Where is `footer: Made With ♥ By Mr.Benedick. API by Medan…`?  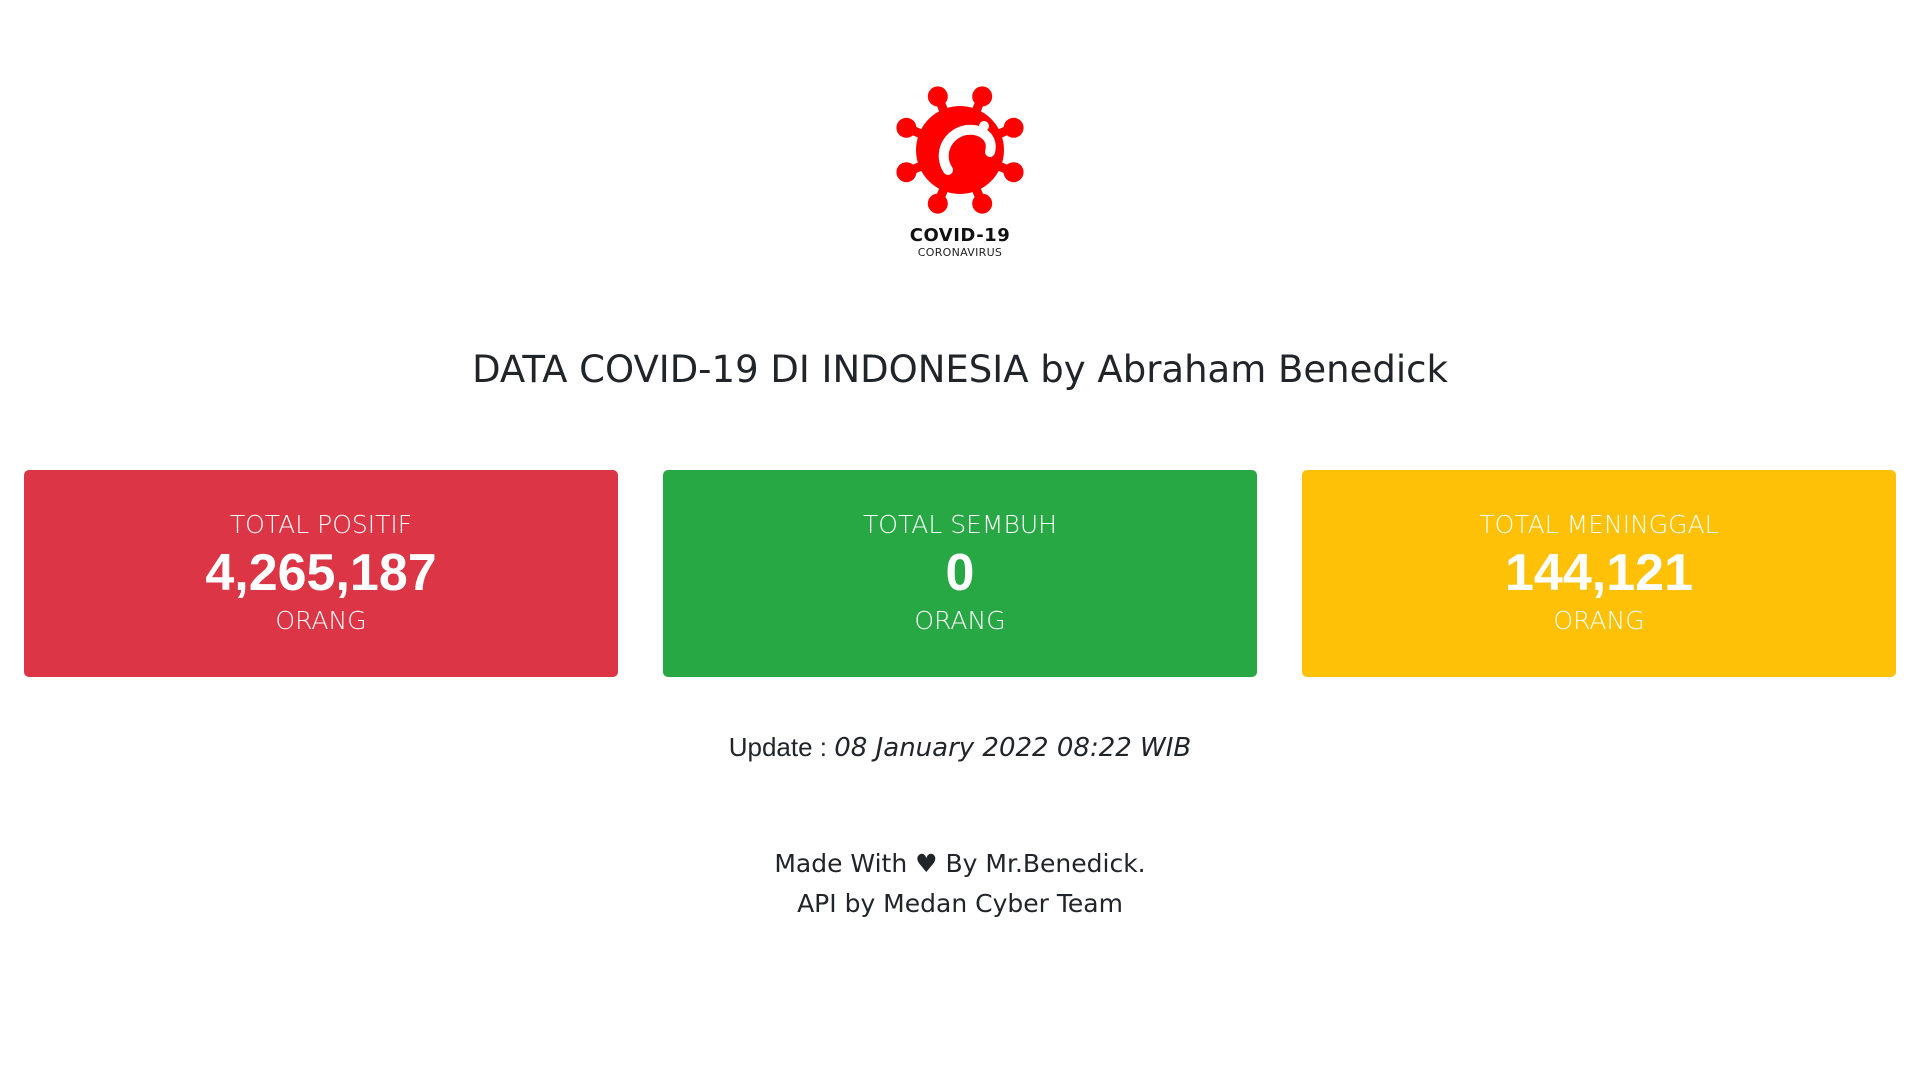
footer: Made With ♥ By Mr.Benedick. API by Medan… is located at coordinates (960, 884).